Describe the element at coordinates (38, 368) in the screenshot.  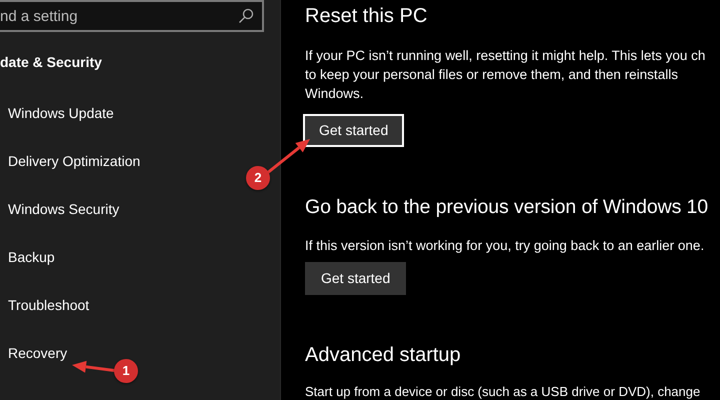
I see `nav-item: Recovery` at that location.